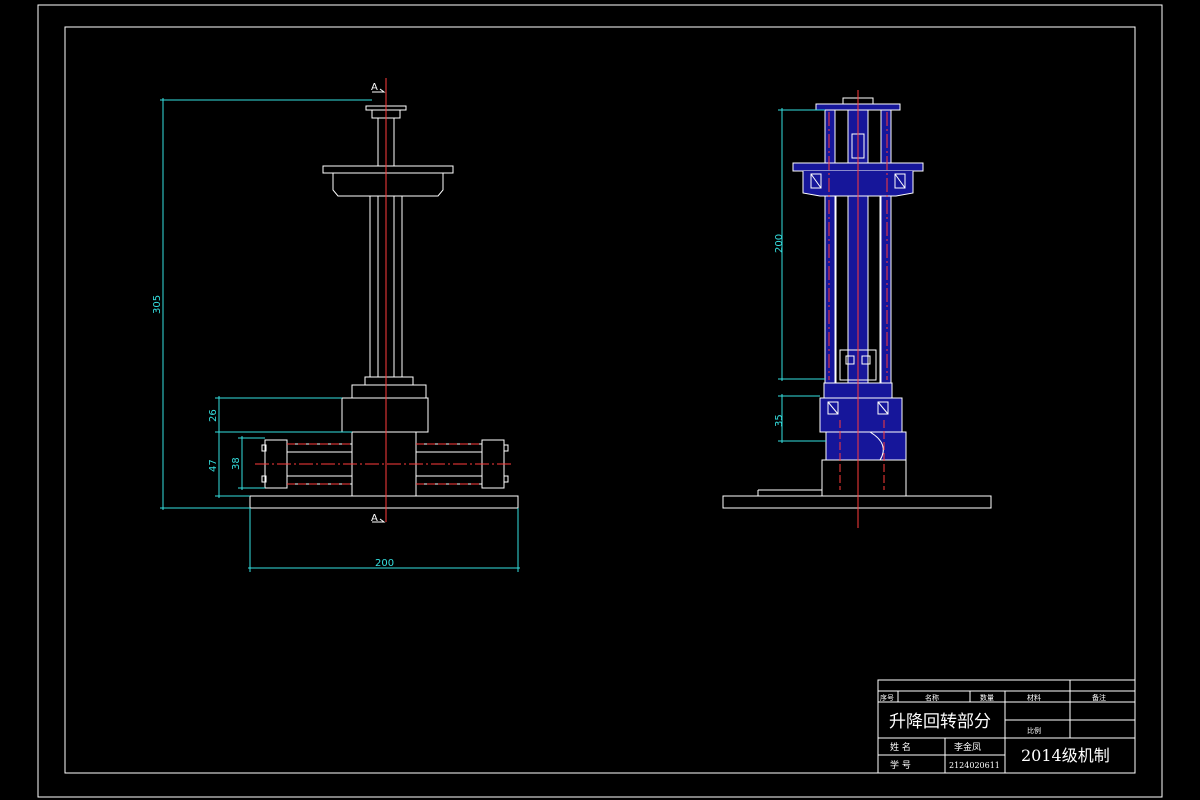 The width and height of the screenshot is (1200, 800). Describe the element at coordinates (900, 765) in the screenshot. I see `tb-id-label: 学 号` at that location.